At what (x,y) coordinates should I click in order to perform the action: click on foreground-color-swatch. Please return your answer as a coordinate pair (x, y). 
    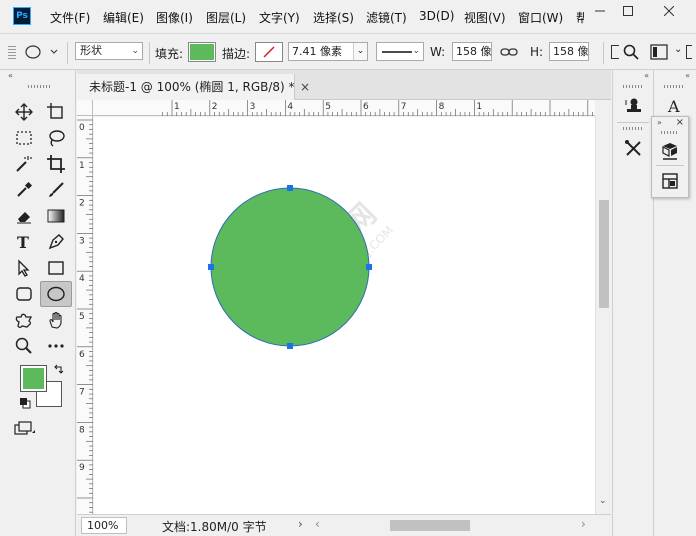
    Looking at the image, I should click on (33, 378).